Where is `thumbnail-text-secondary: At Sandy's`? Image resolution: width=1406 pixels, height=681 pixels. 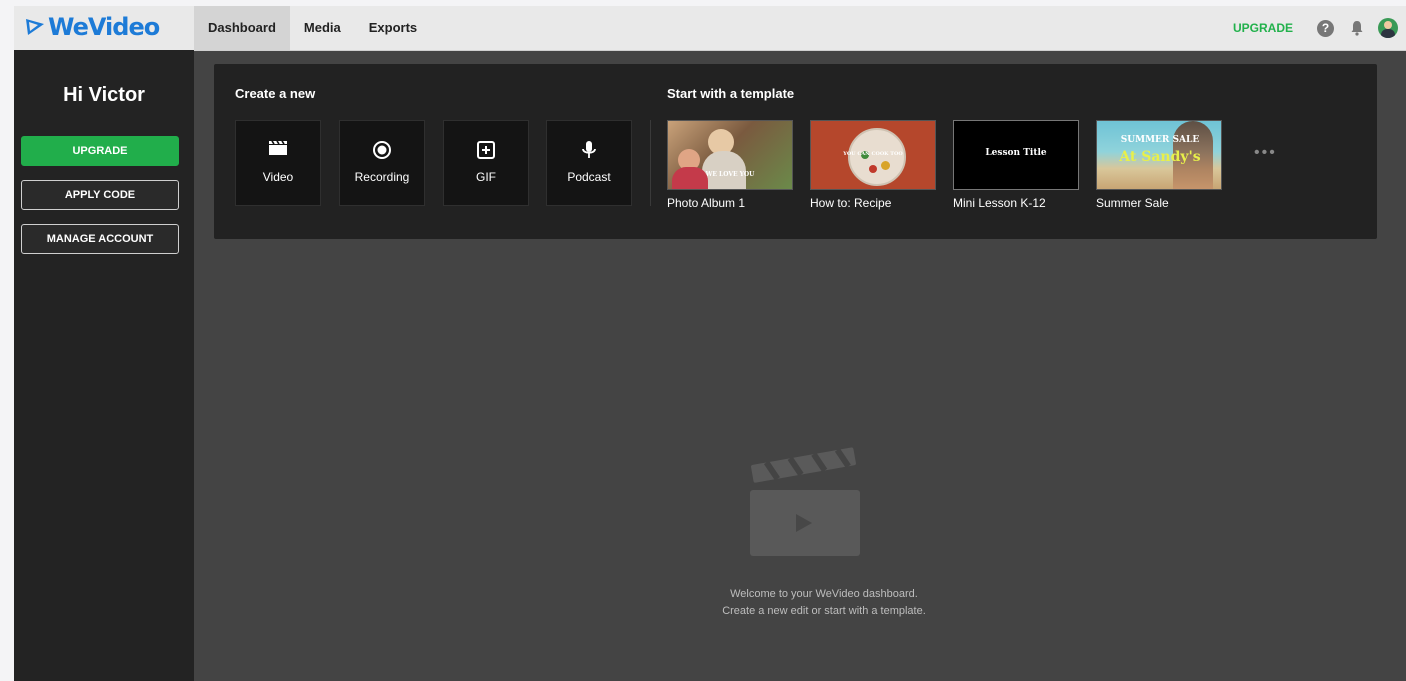
thumbnail-text-secondary: At Sandy's is located at coordinates (1160, 157).